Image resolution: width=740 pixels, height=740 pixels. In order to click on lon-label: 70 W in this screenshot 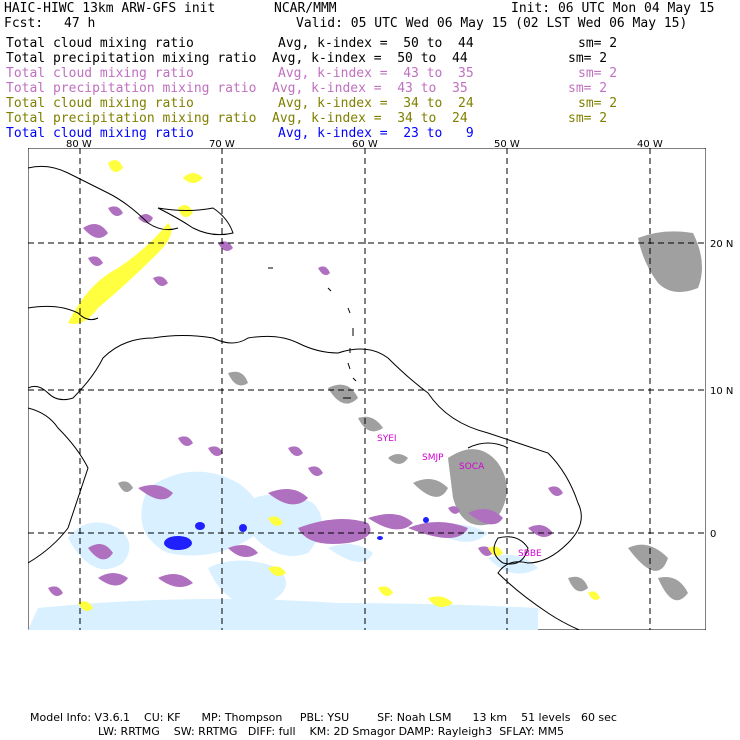, I will do `click(222, 144)`.